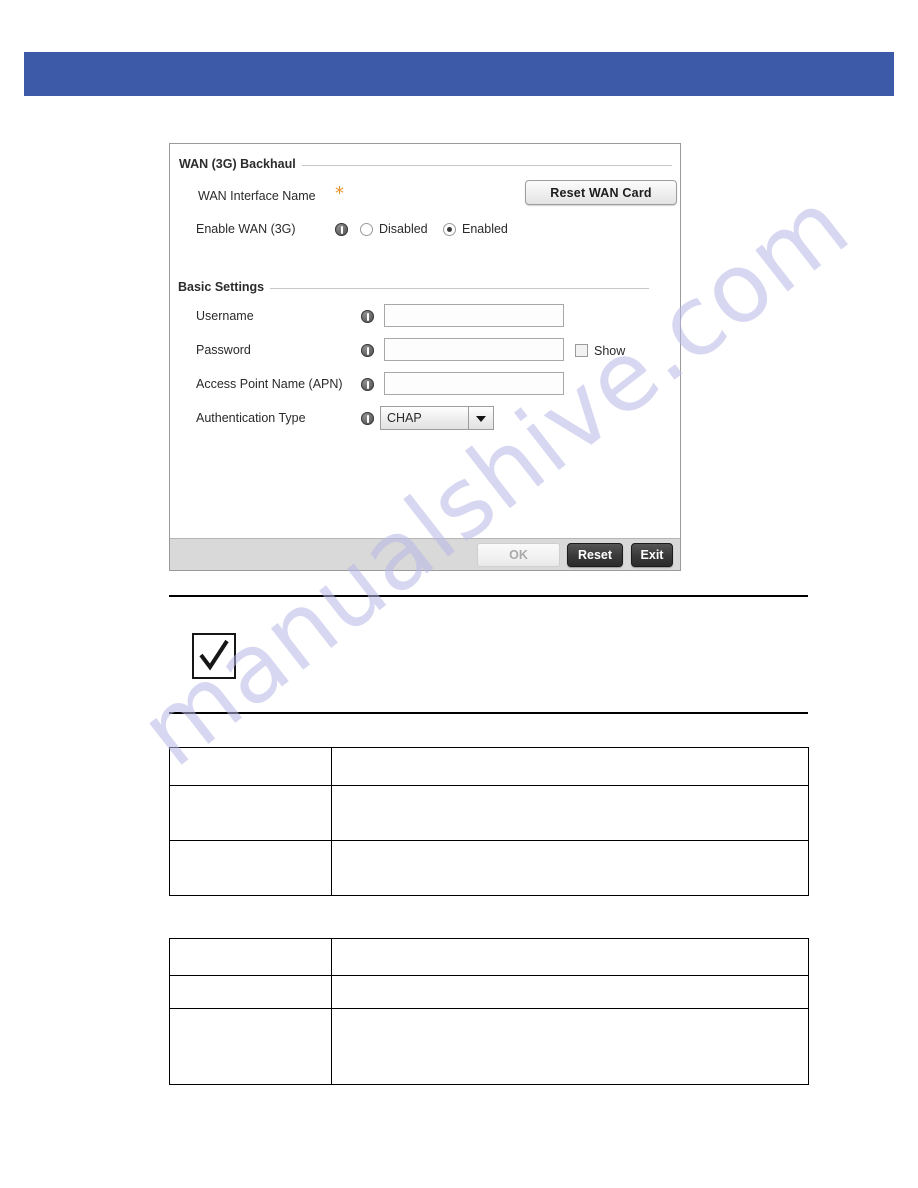  What do you see at coordinates (367, 384) in the screenshot?
I see `info-icon-apn` at bounding box center [367, 384].